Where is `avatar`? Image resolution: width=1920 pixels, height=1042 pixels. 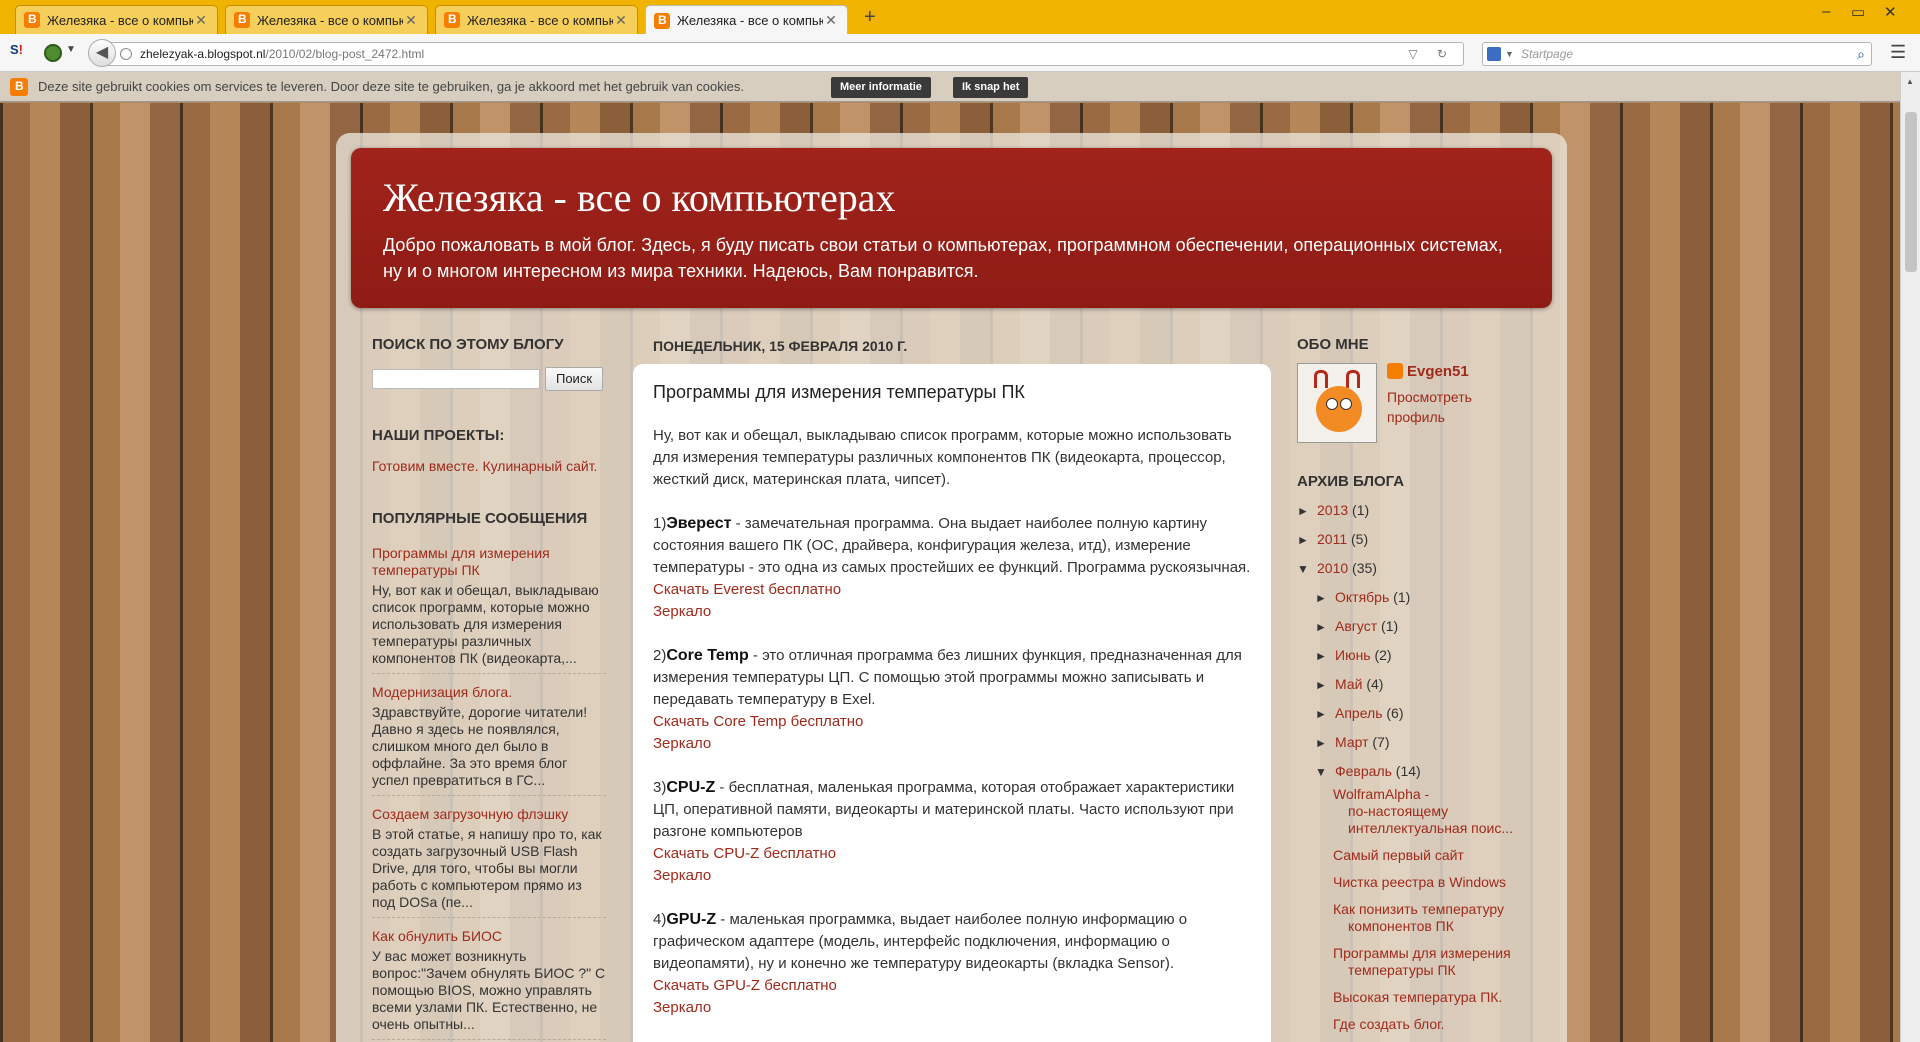
avatar is located at coordinates (1337, 403).